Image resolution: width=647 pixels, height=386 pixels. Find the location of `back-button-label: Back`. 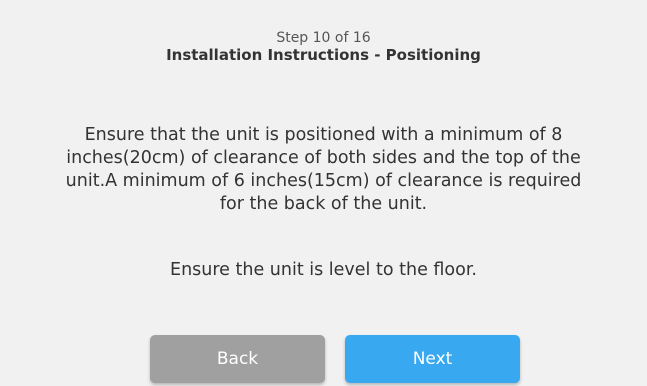

back-button-label: Back is located at coordinates (237, 359).